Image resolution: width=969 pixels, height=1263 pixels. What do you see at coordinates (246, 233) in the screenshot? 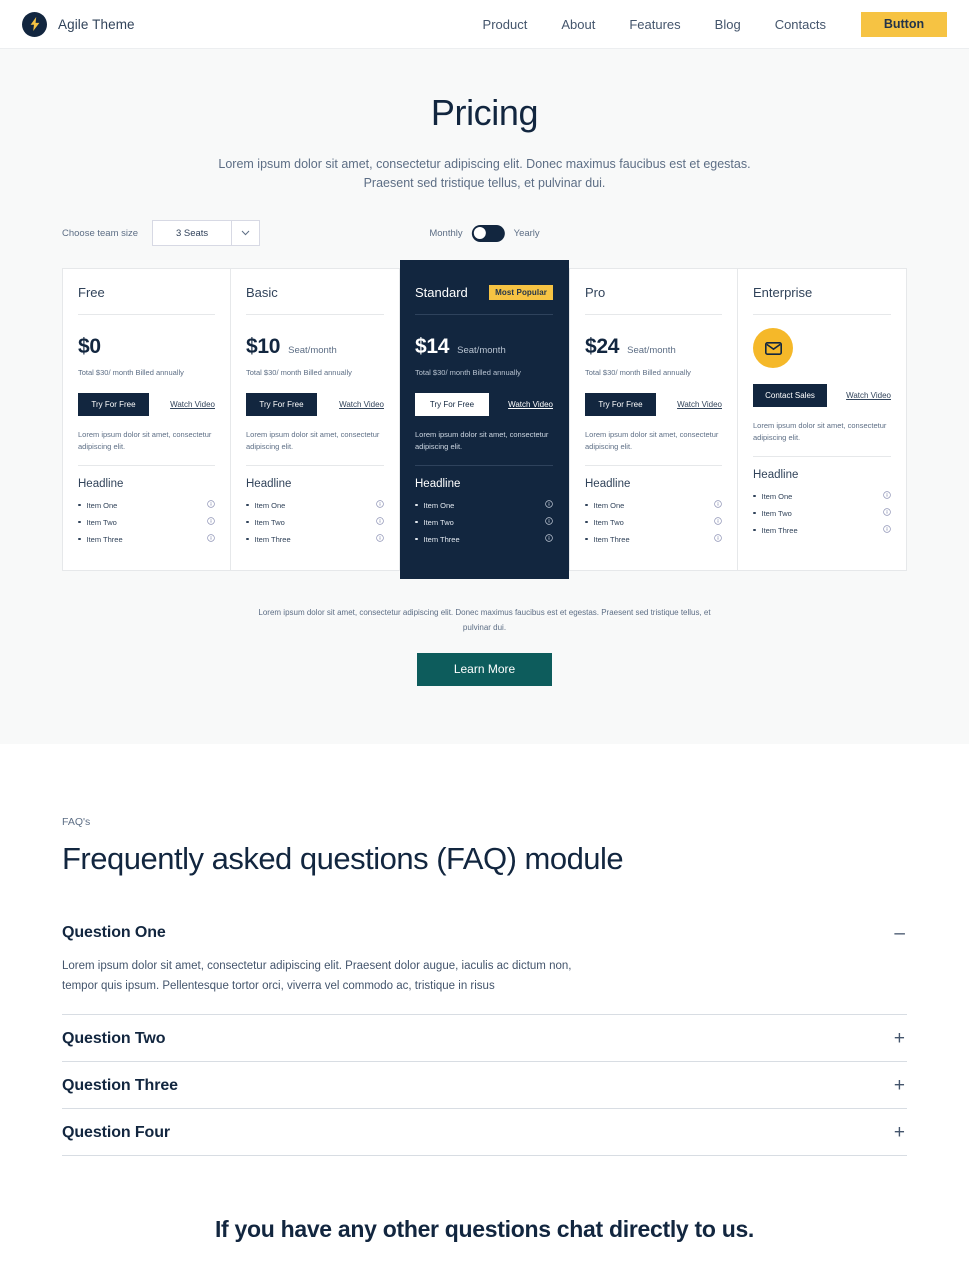
I see `chevron-down-icon` at bounding box center [246, 233].